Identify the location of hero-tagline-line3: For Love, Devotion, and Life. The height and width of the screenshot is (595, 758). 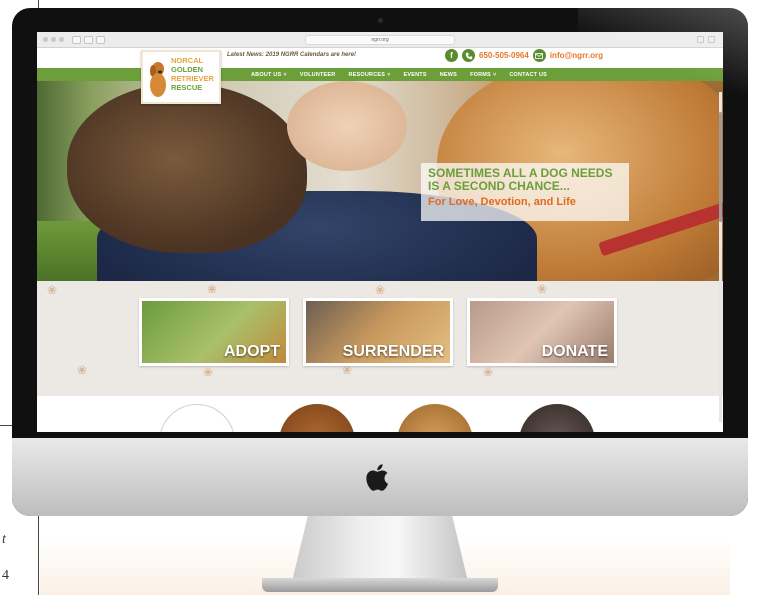
(502, 202).